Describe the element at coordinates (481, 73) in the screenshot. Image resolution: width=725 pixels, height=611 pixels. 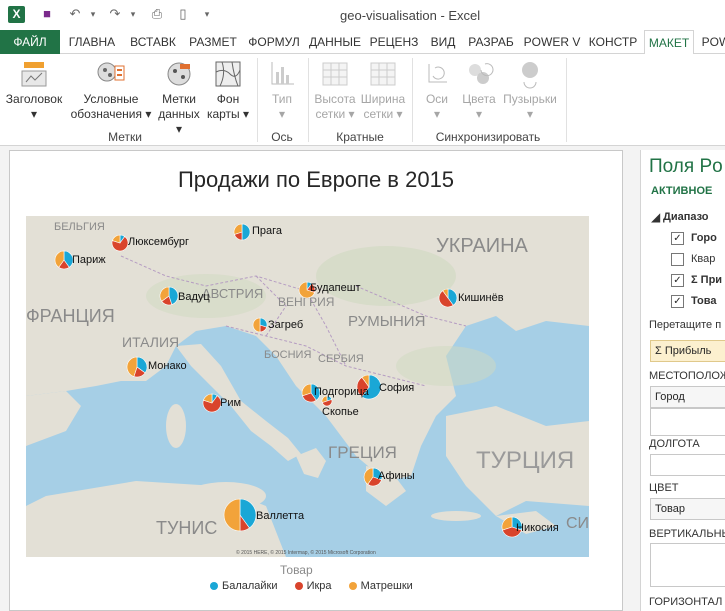
I see `sync-colors-icon` at that location.